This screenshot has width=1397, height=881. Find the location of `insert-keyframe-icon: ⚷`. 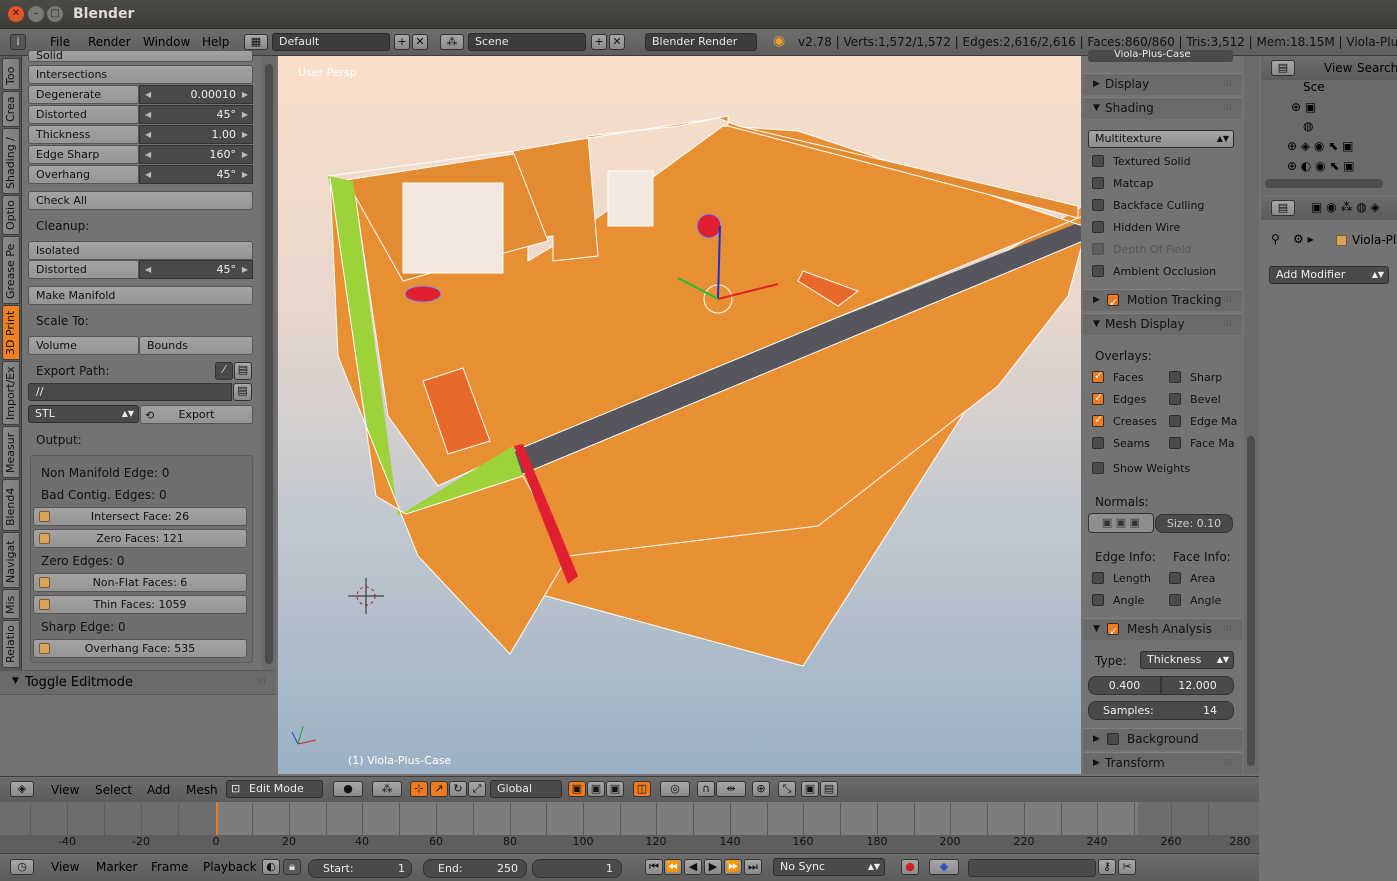

insert-keyframe-icon: ⚷ is located at coordinates (1107, 867).